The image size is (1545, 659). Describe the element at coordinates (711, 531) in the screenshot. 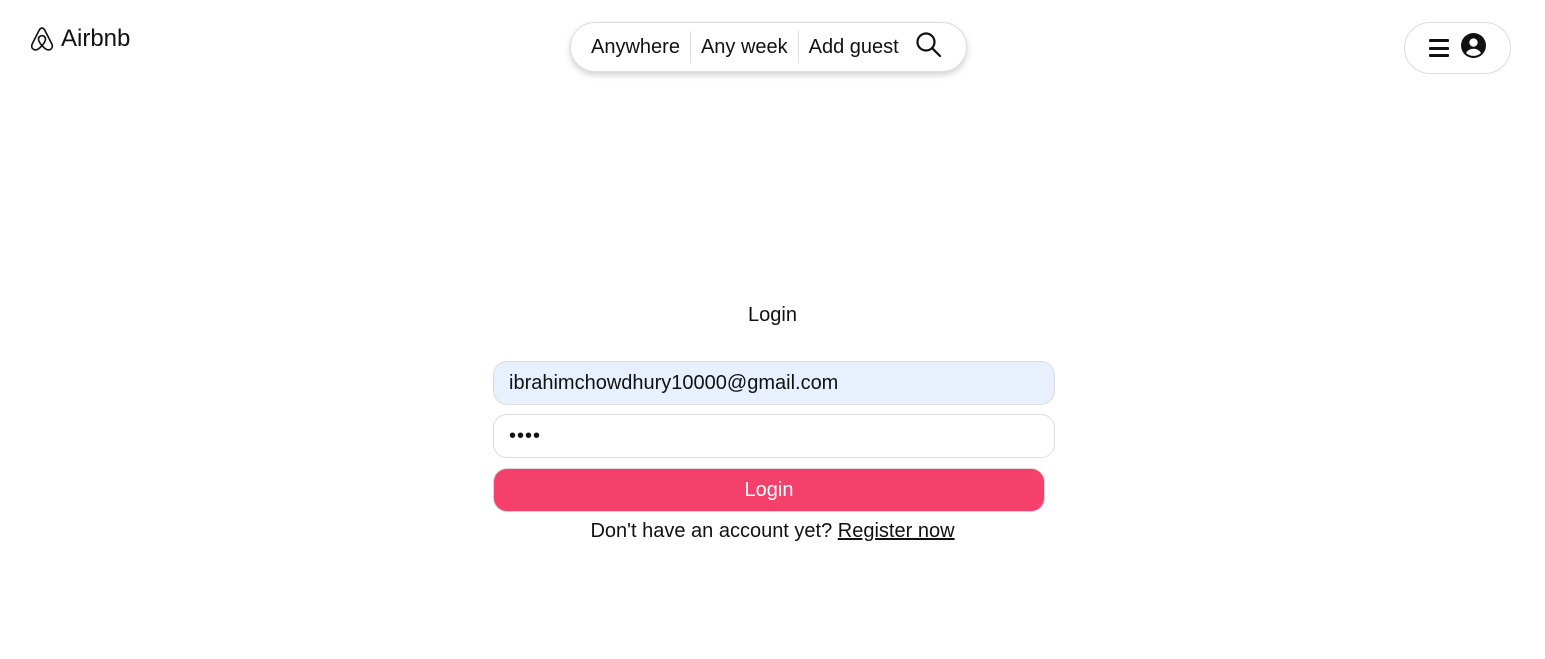

I see `register-prompt-text: Don't have an account yet?` at that location.